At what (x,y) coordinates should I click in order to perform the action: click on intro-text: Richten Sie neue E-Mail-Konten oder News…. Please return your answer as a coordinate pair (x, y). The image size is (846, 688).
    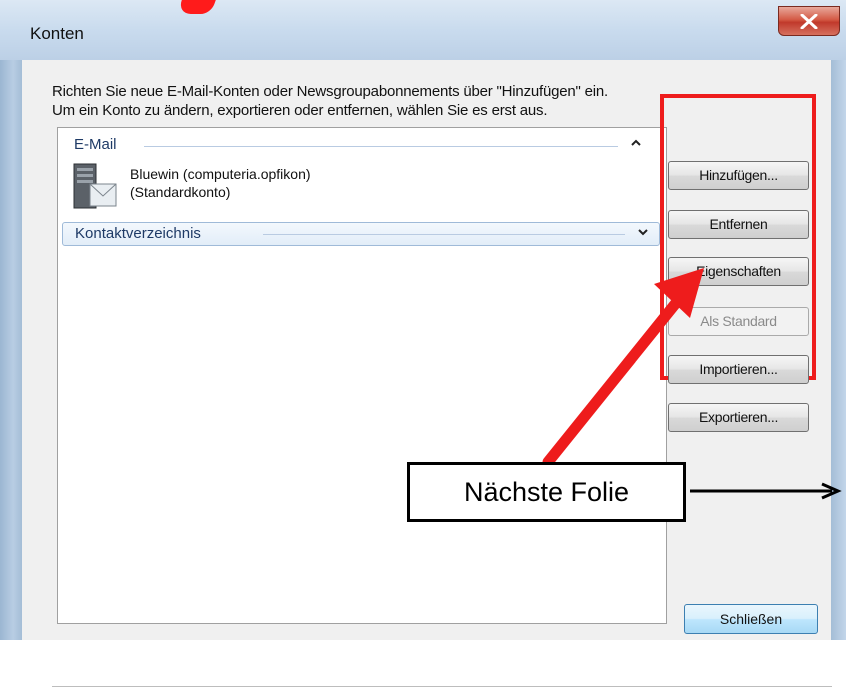
    Looking at the image, I should click on (330, 101).